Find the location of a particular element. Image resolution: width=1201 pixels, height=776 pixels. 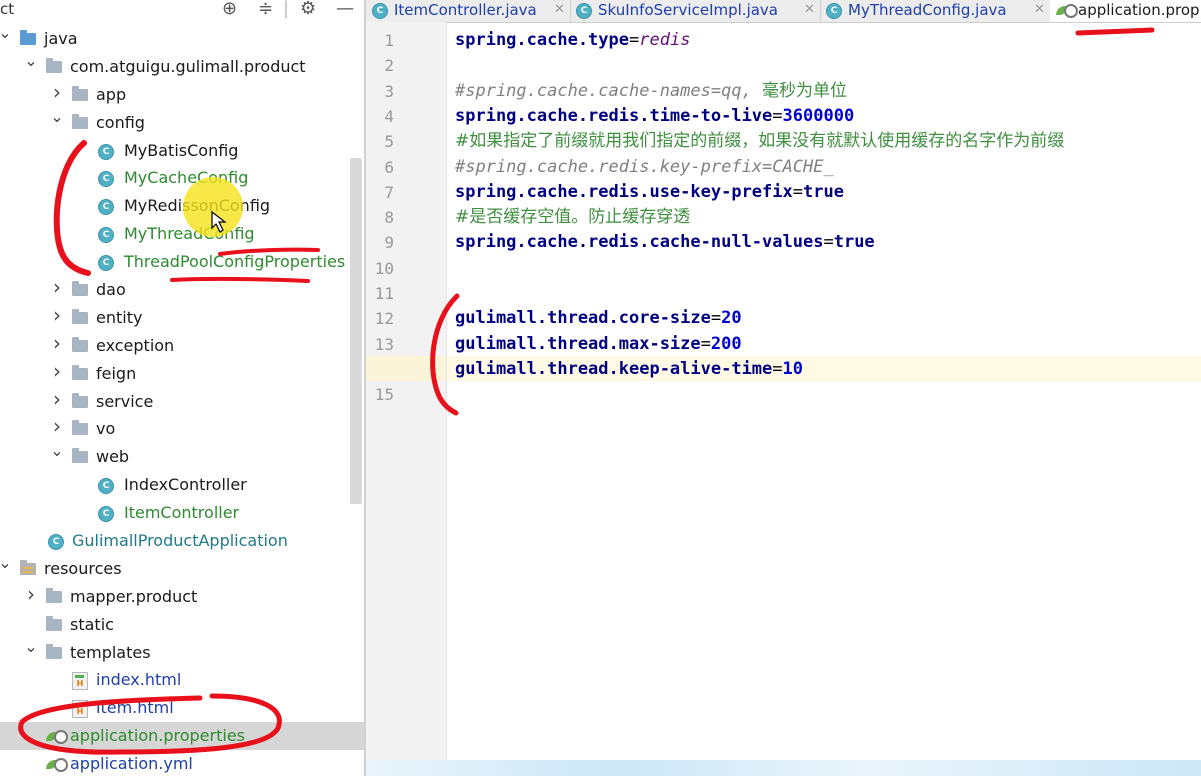

tree-item: C IndexController is located at coordinates (182, 485).